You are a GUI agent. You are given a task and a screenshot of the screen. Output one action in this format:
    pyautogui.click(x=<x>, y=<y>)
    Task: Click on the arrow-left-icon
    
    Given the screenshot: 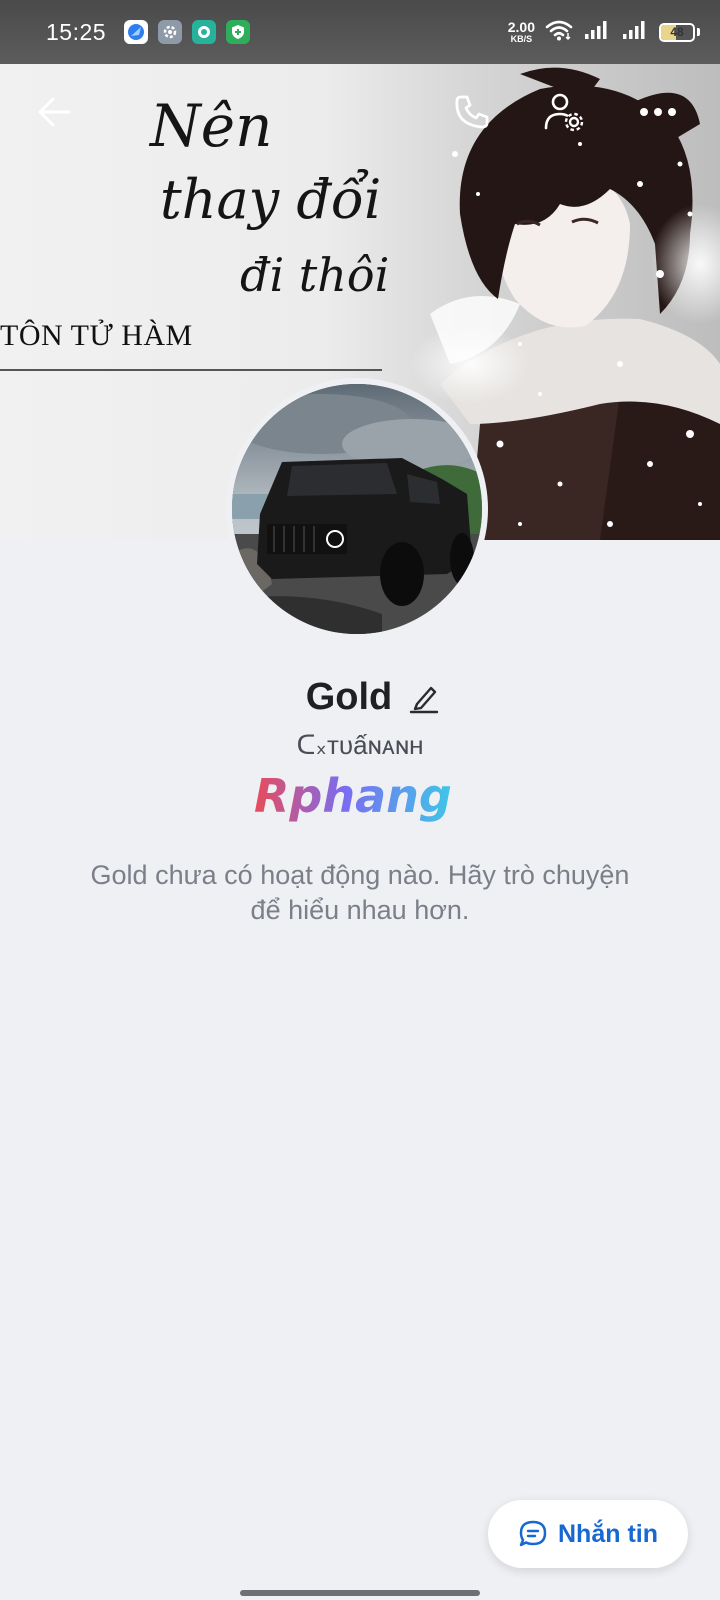 What is the action you would take?
    pyautogui.click(x=54, y=112)
    